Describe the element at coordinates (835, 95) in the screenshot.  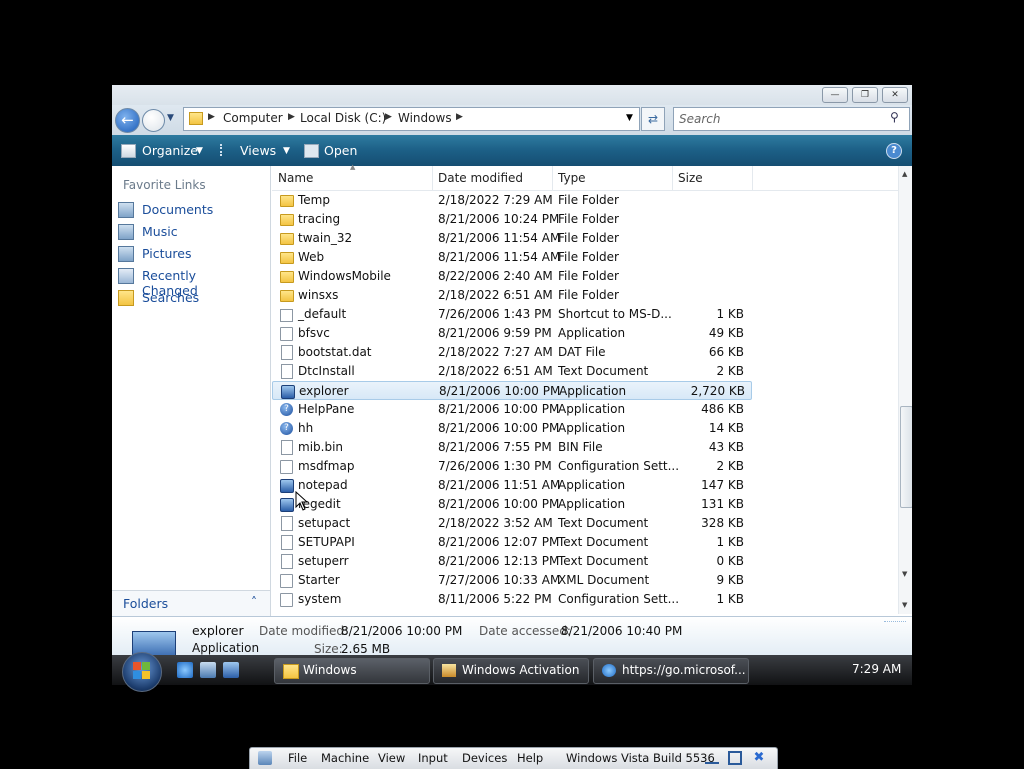
I see `minimize-button: —` at that location.